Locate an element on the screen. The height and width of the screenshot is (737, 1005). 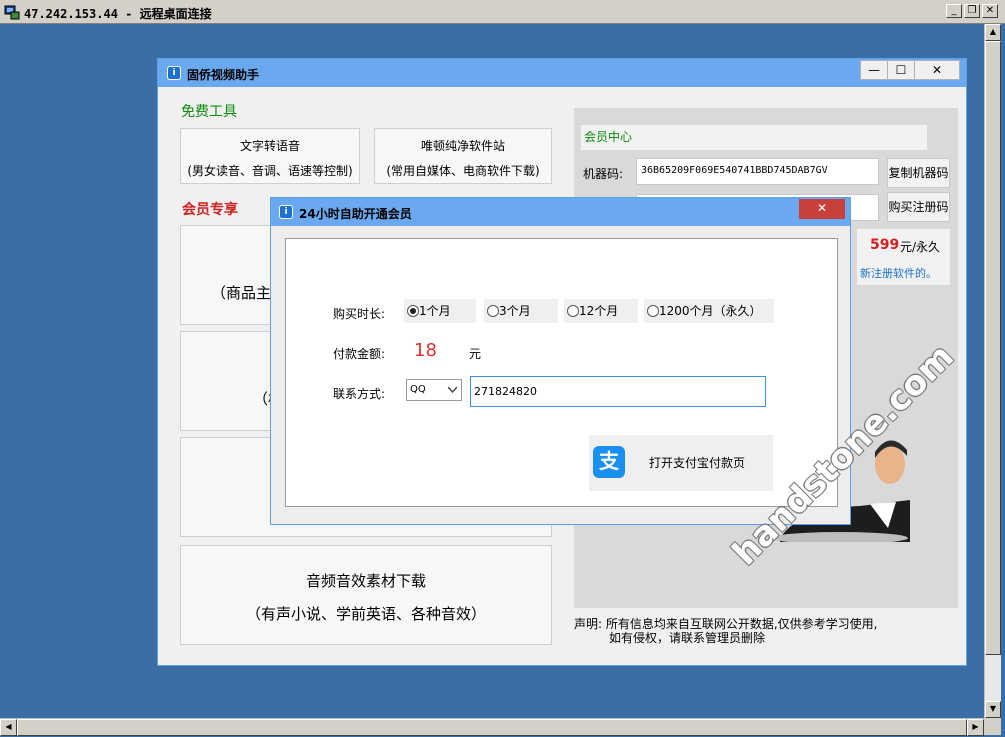
duration-option-permanent: 1200个月（永久） is located at coordinates (709, 311).